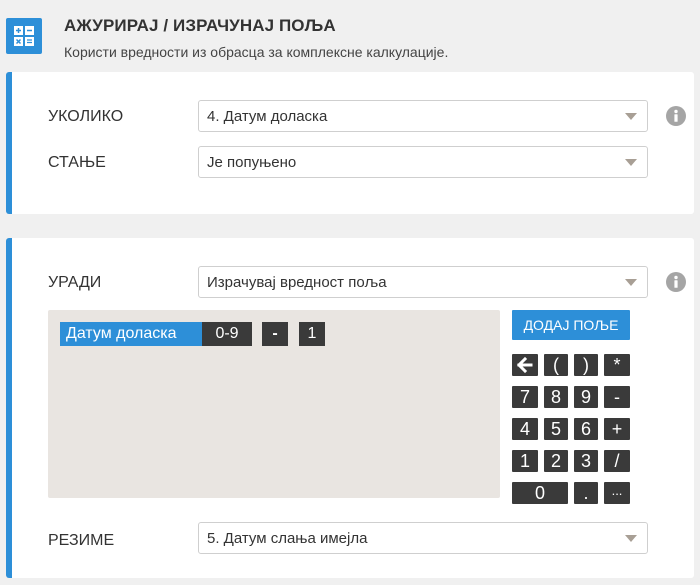 The height and width of the screenshot is (585, 700). What do you see at coordinates (200, 25) in the screenshot?
I see `page-title: АЖУРИРАЈ / ИЗРАЧУНАЈ ПОЉА` at bounding box center [200, 25].